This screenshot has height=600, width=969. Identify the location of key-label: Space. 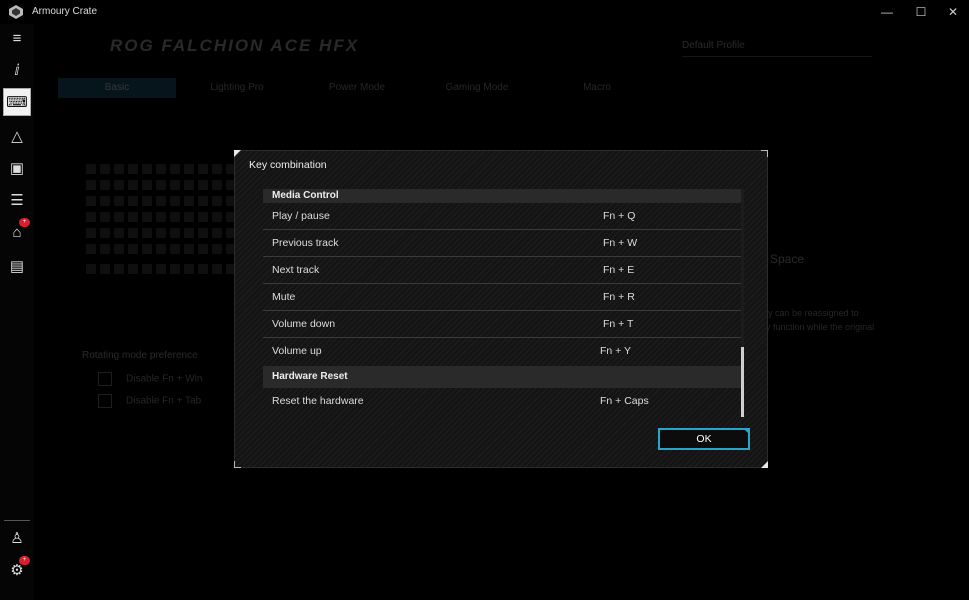
(787, 259).